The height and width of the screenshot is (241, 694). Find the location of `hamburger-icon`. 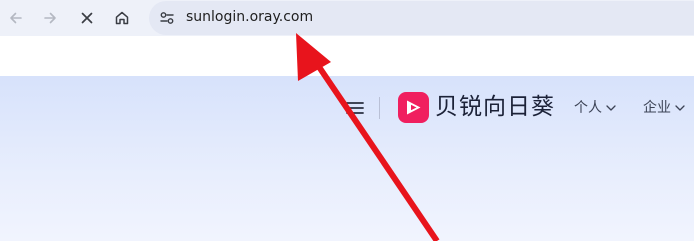

hamburger-icon is located at coordinates (355, 108).